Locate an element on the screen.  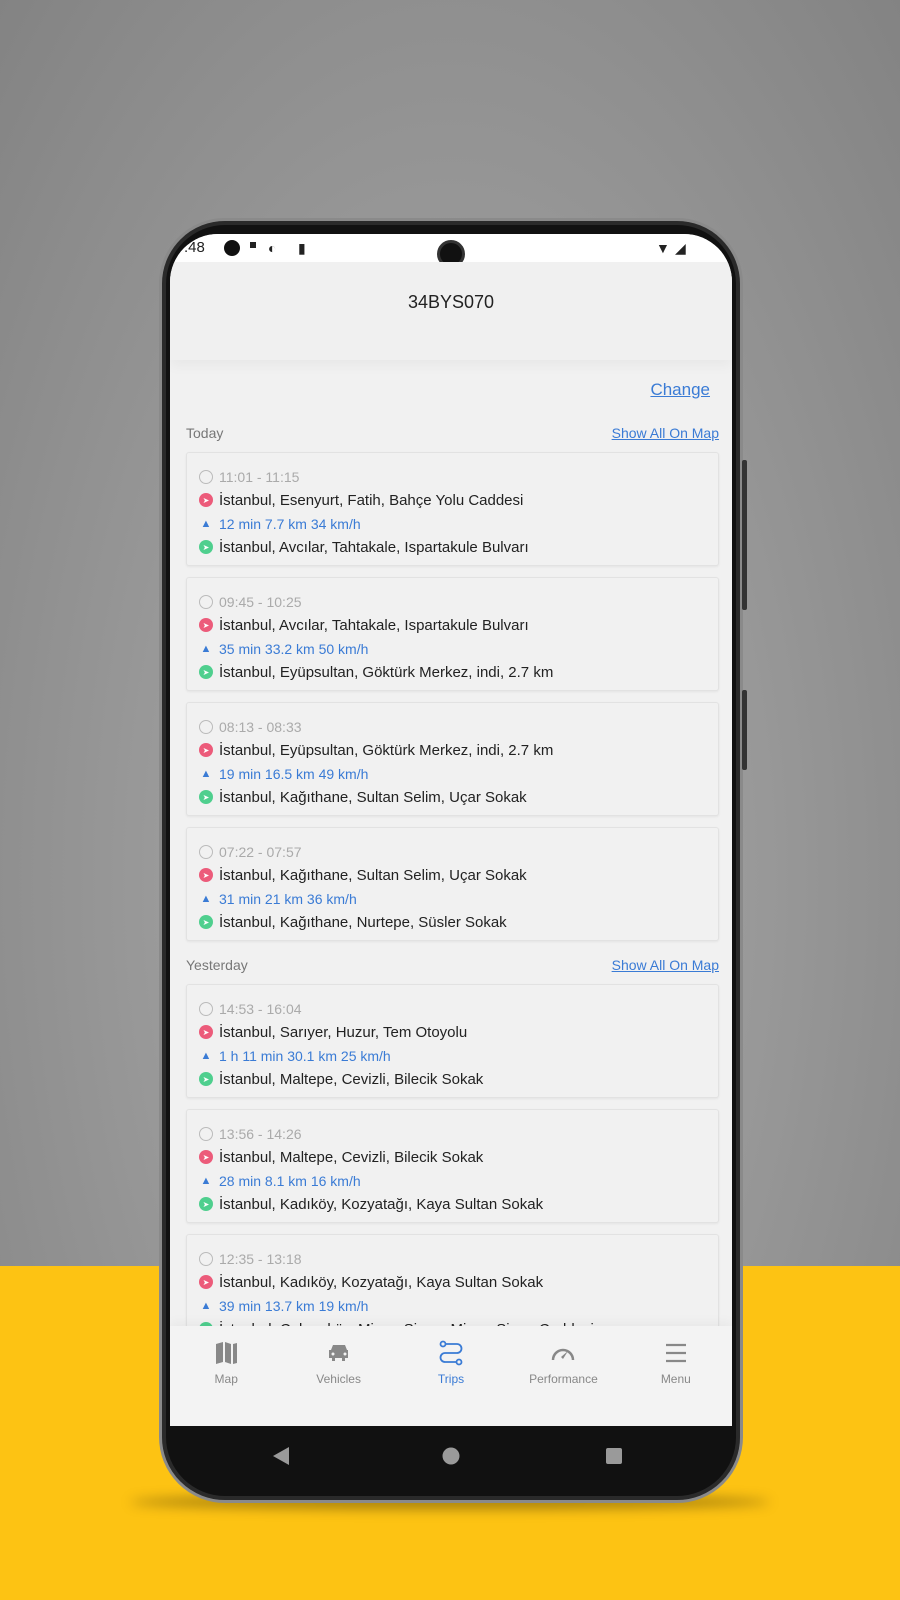
notification-dot-icon is located at coordinates (232, 248).